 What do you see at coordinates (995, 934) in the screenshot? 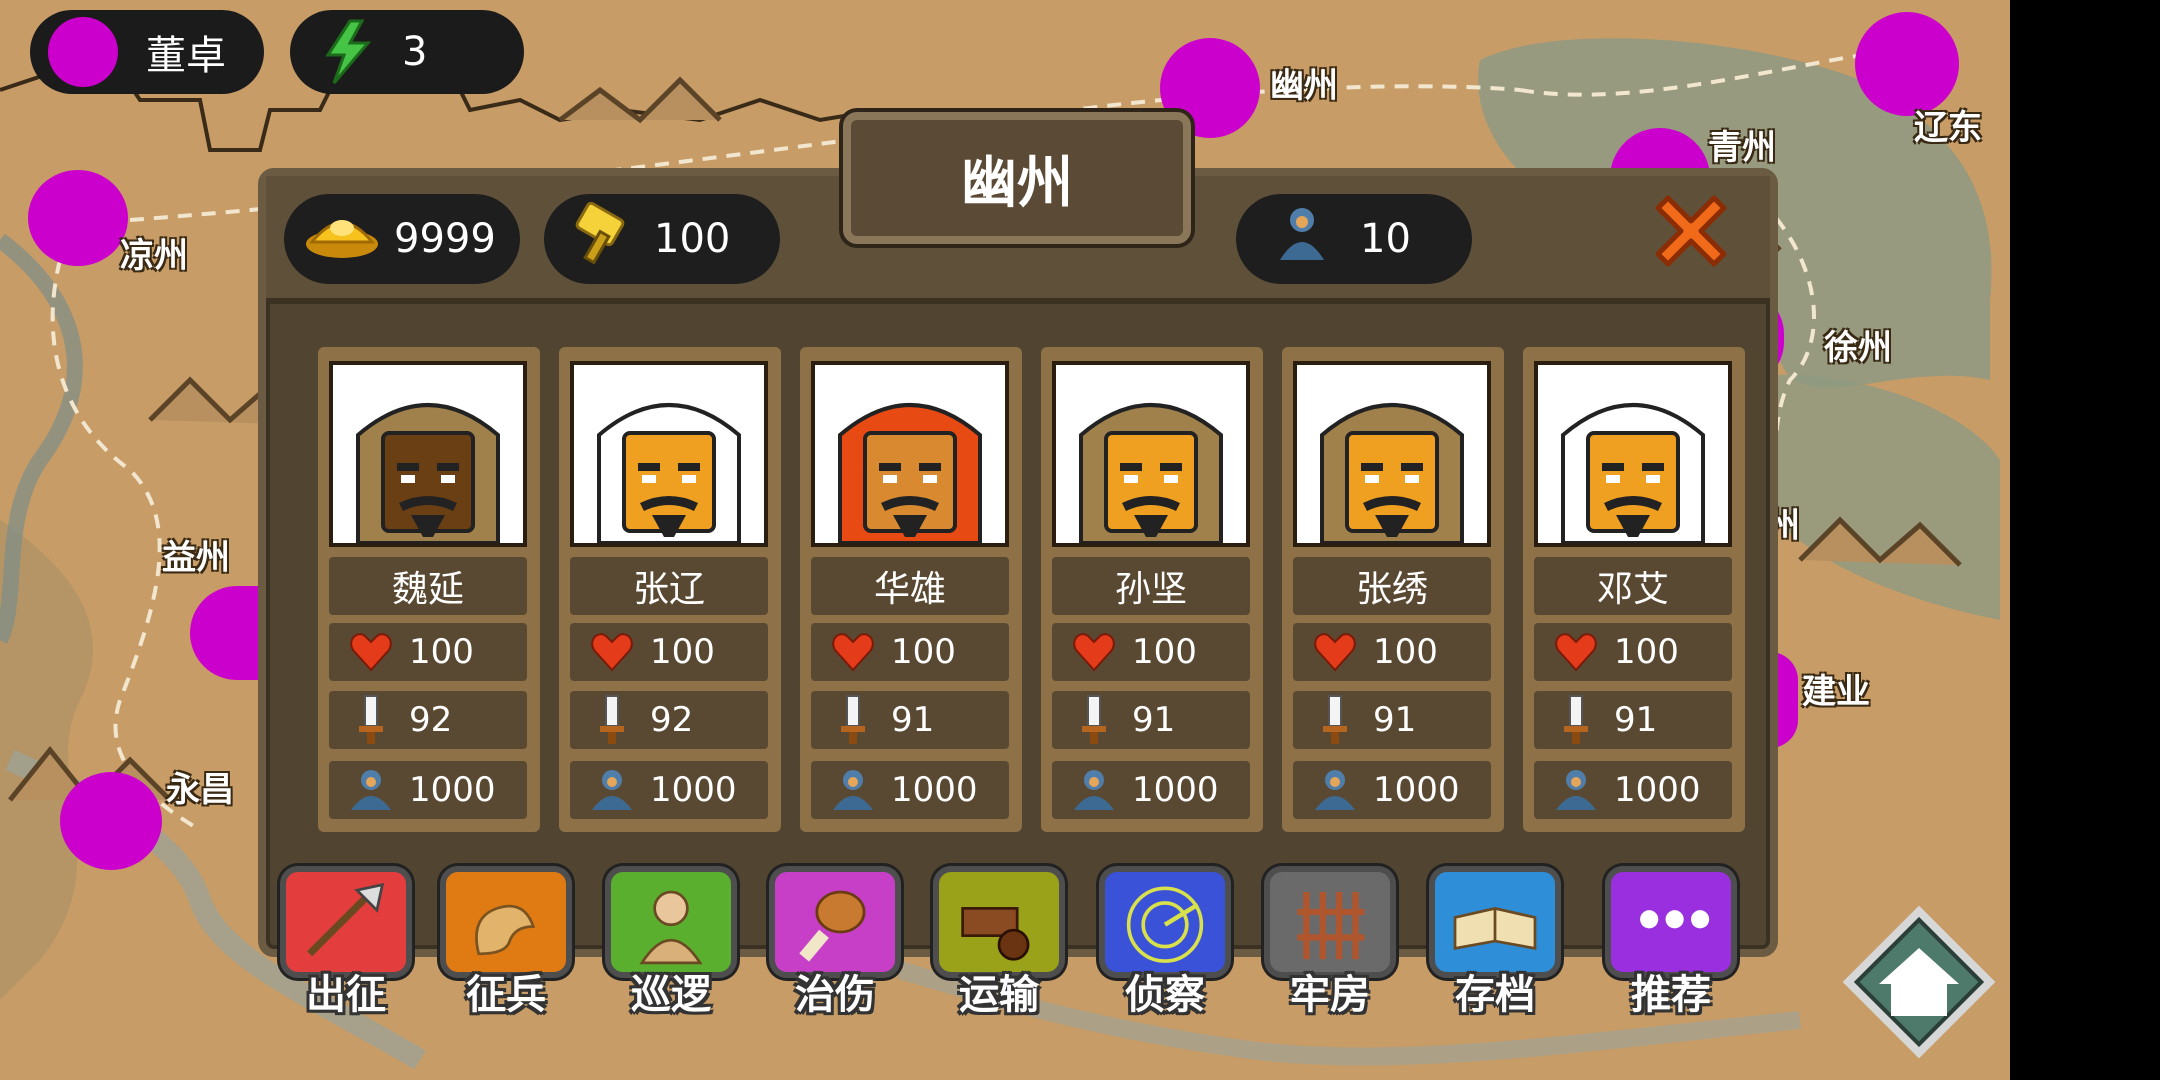
I see `ox-cart-icon` at bounding box center [995, 934].